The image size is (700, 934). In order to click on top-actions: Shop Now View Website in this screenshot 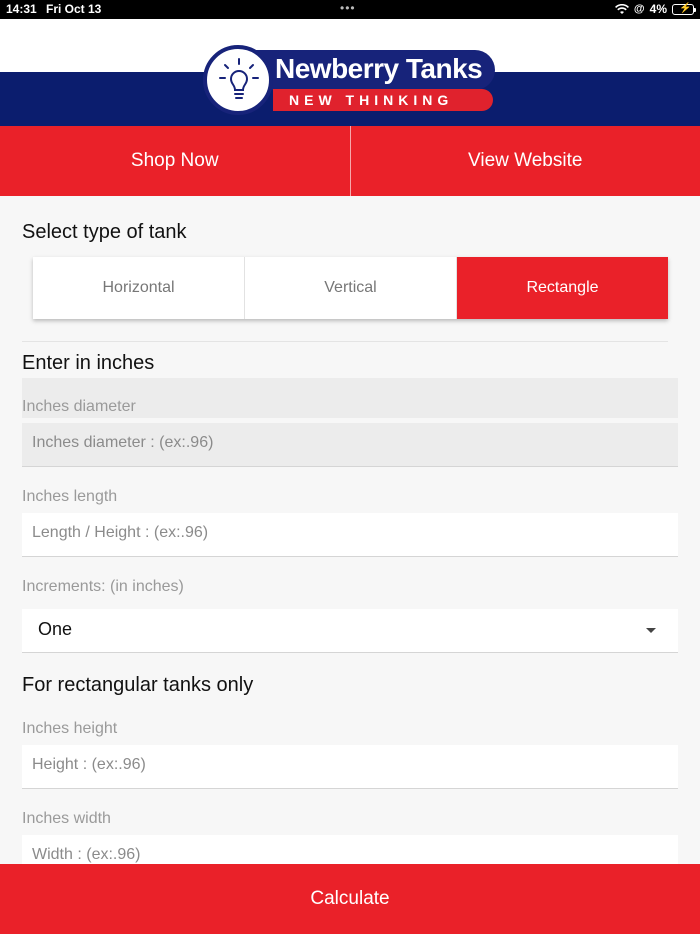, I will do `click(350, 161)`.